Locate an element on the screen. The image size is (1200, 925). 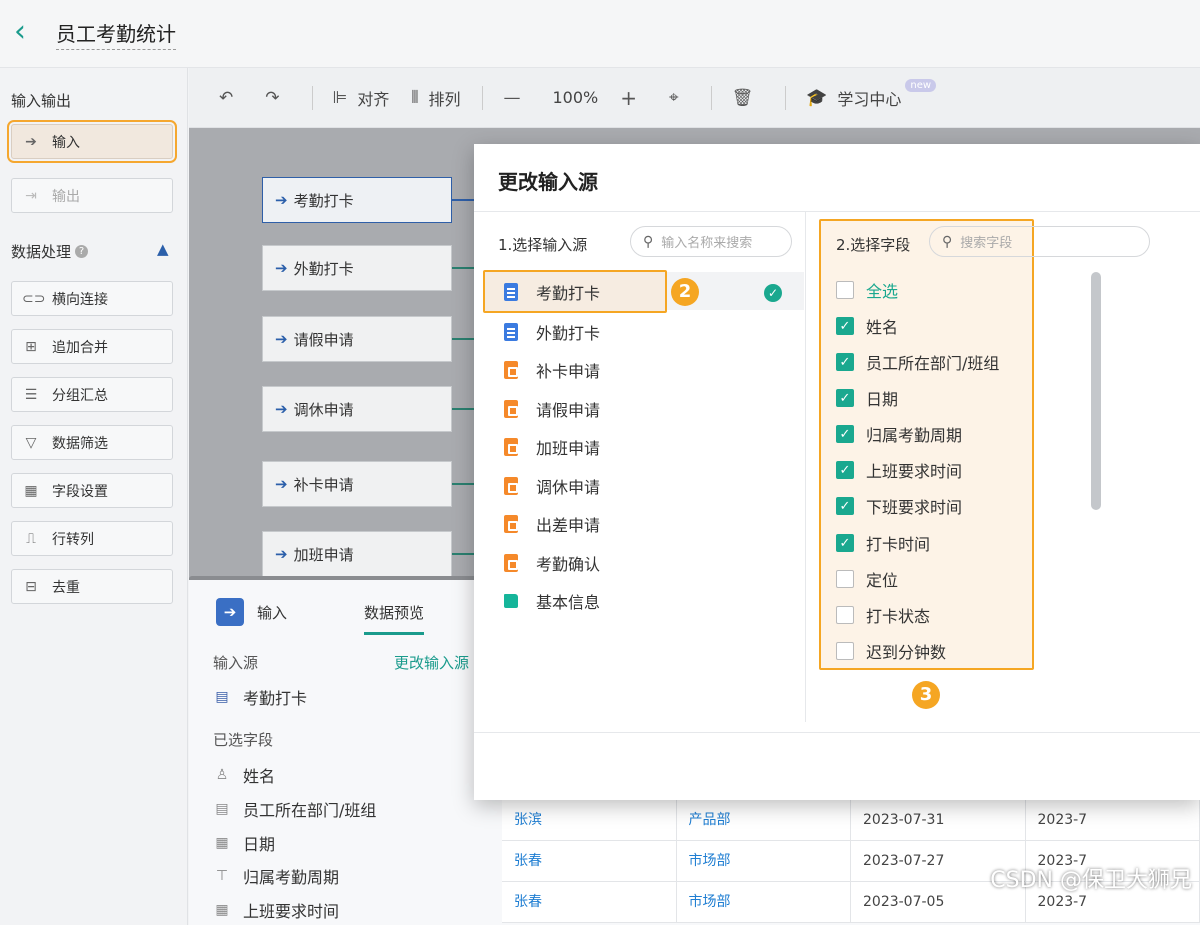
node-attendance: ➔ 考勤打卡 is located at coordinates (357, 200).